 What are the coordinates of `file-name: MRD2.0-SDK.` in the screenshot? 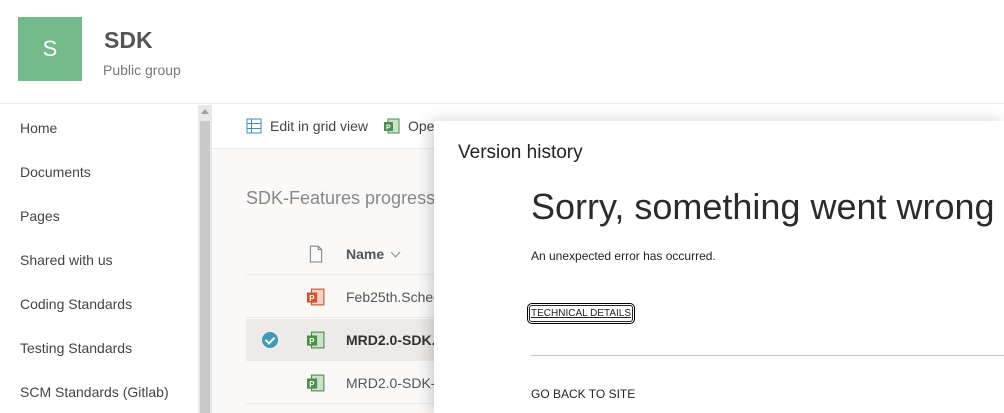 It's located at (390, 340).